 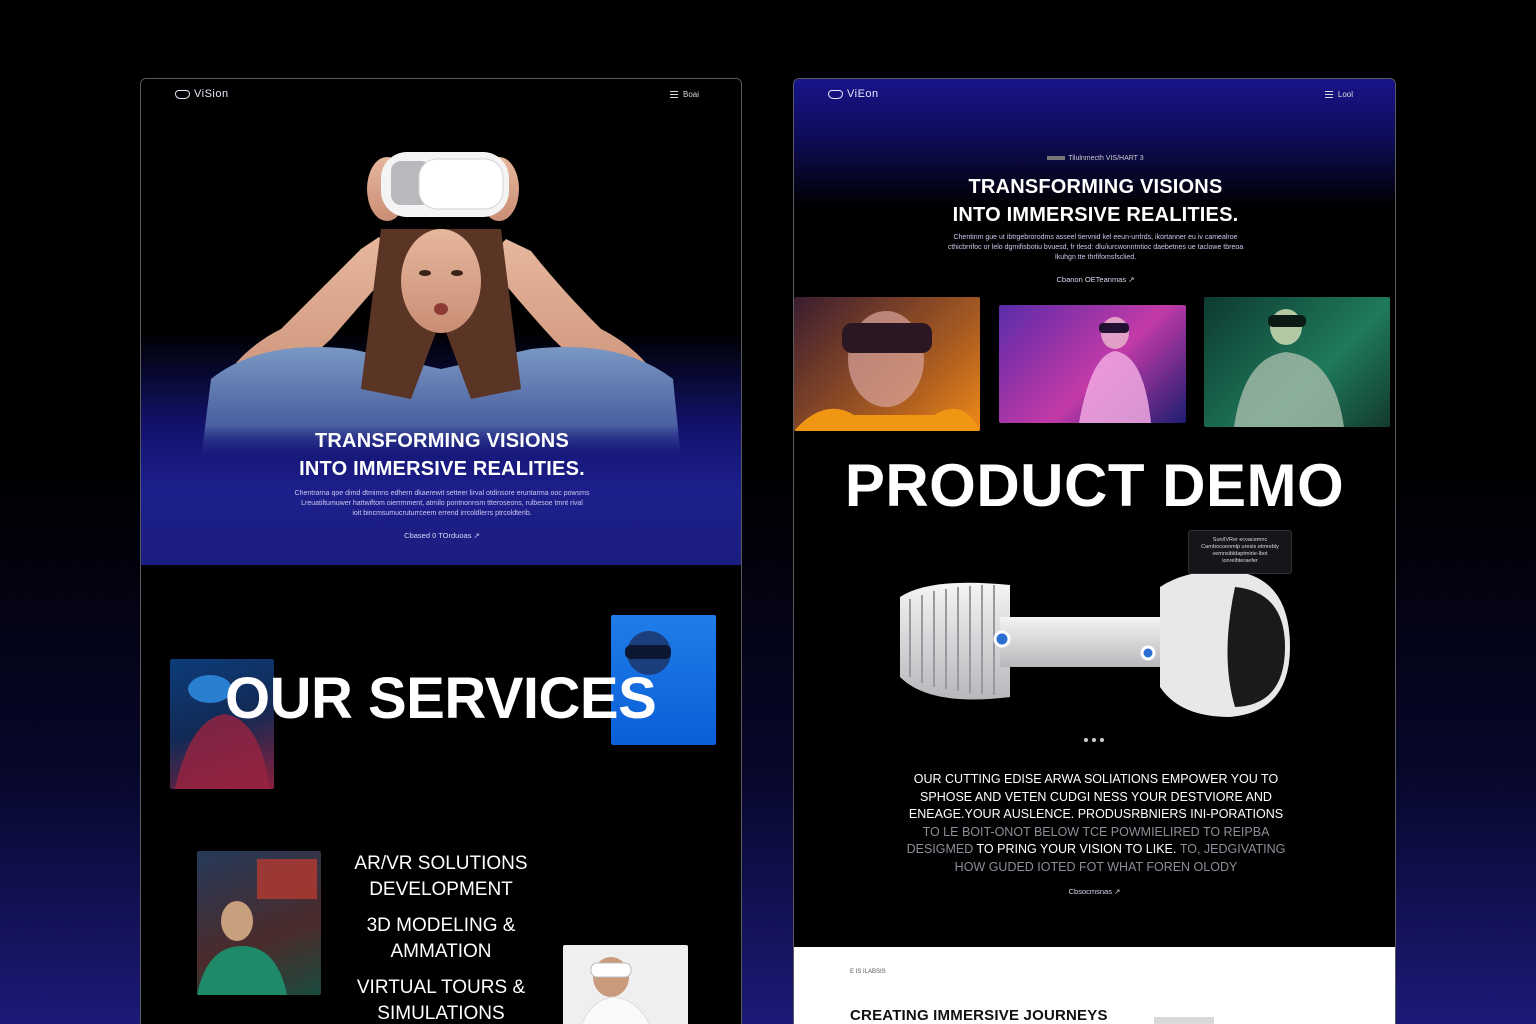 I want to click on cta-label: Cbanon OETeanmas, so click(x=1091, y=279).